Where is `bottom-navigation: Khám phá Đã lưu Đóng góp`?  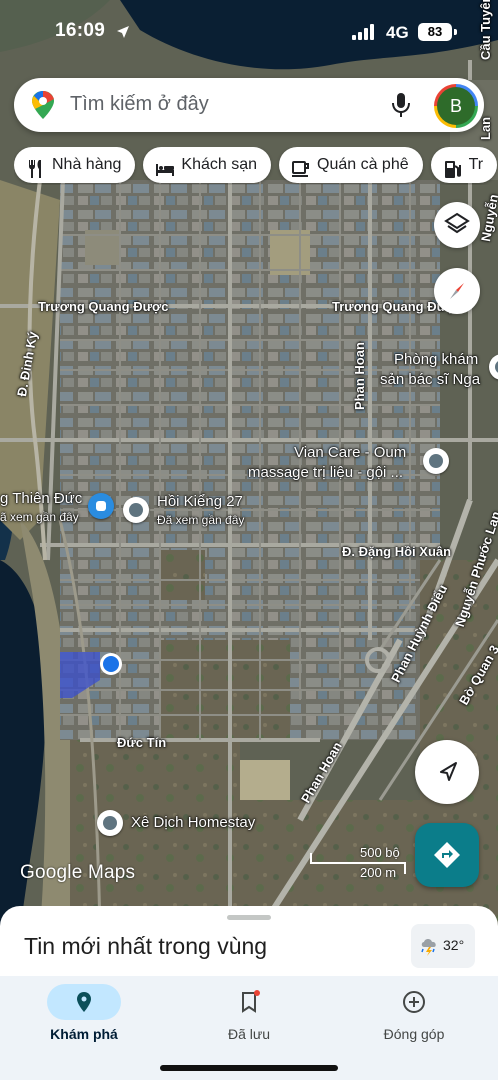 bottom-navigation: Khám phá Đã lưu Đóng góp is located at coordinates (249, 1028).